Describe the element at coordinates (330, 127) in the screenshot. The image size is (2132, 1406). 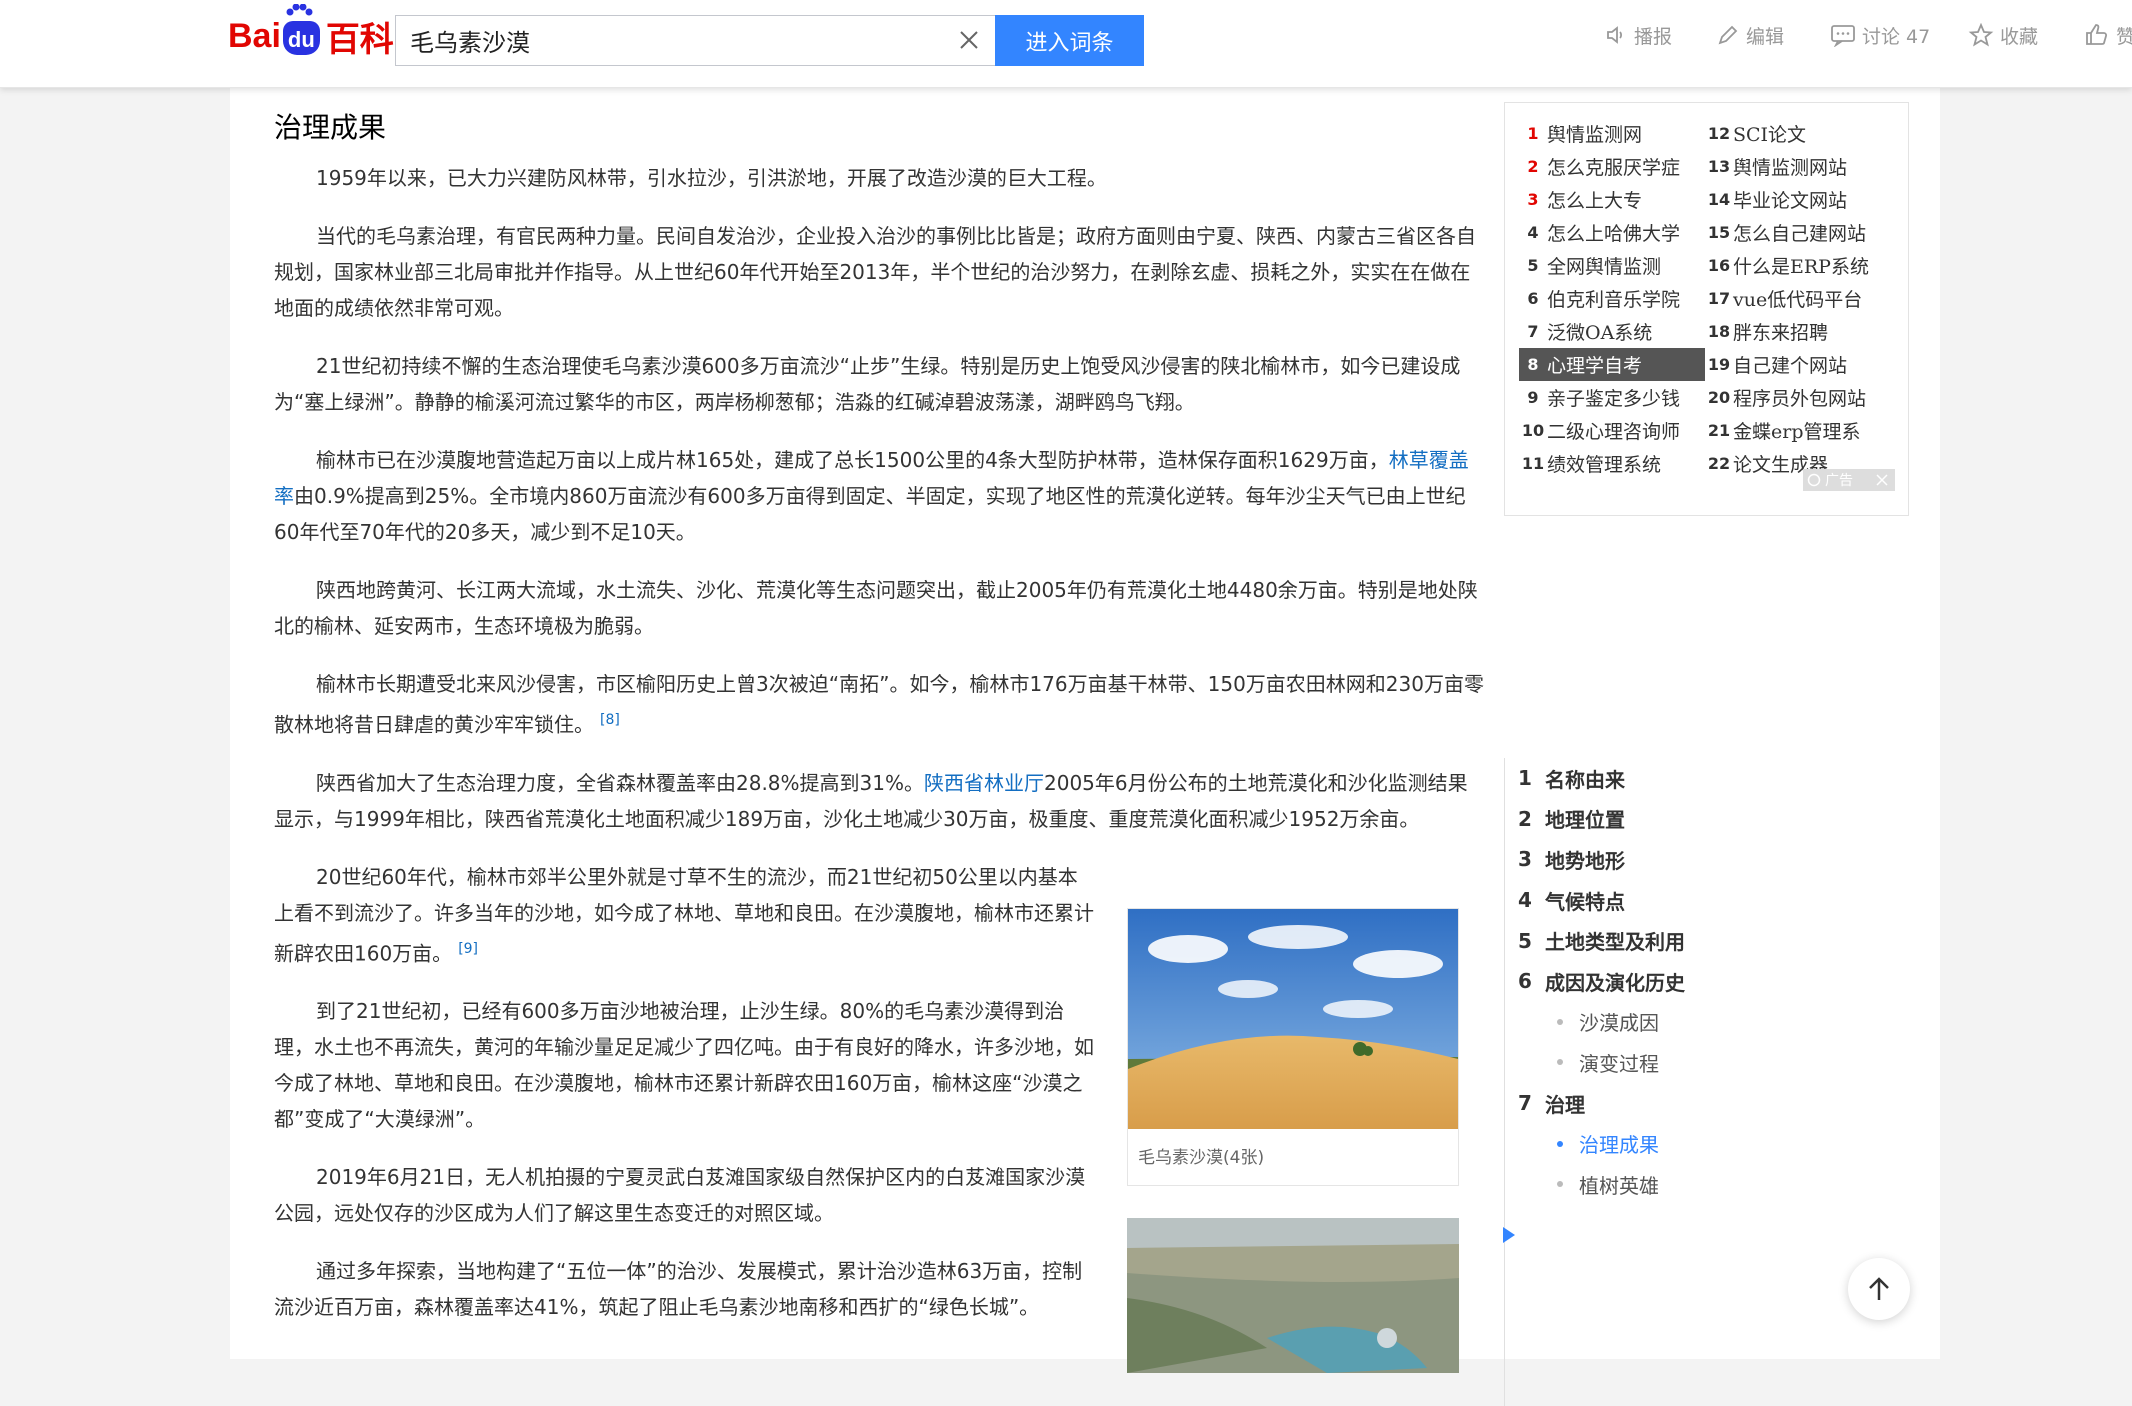
I see `section-title: 治理成果` at that location.